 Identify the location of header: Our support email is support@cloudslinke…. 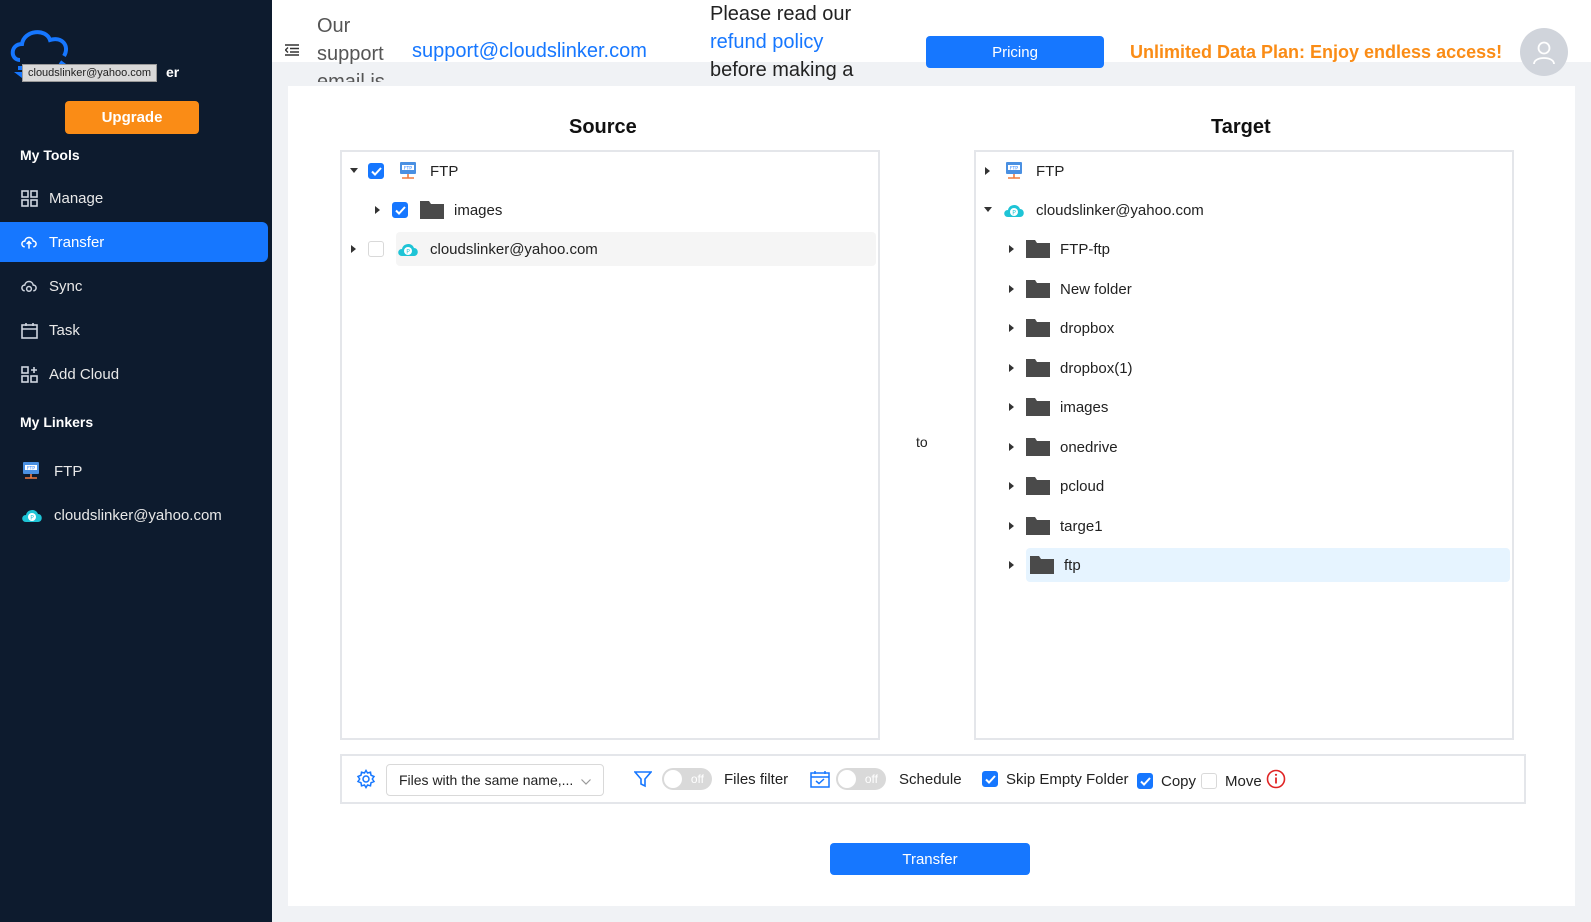
(931, 41).